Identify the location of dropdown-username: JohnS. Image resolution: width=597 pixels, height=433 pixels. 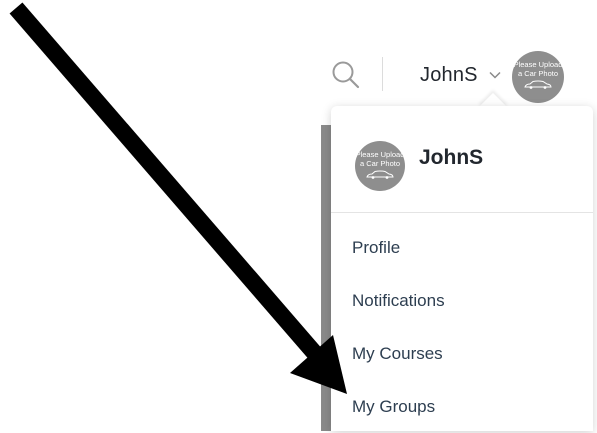
(451, 157).